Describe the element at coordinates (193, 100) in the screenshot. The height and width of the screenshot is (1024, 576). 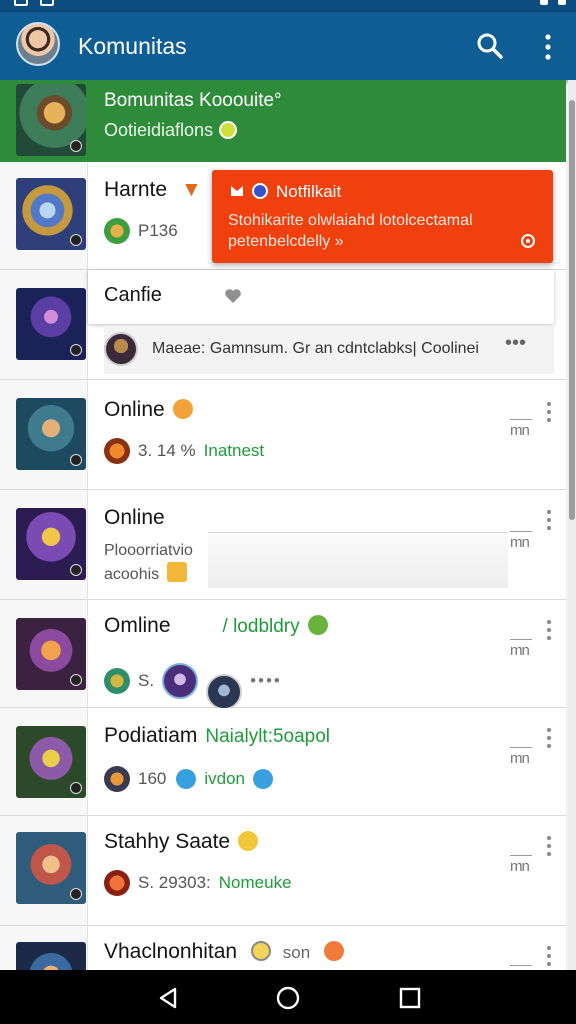
I see `banner-title: Bomunitas Kooouite°` at that location.